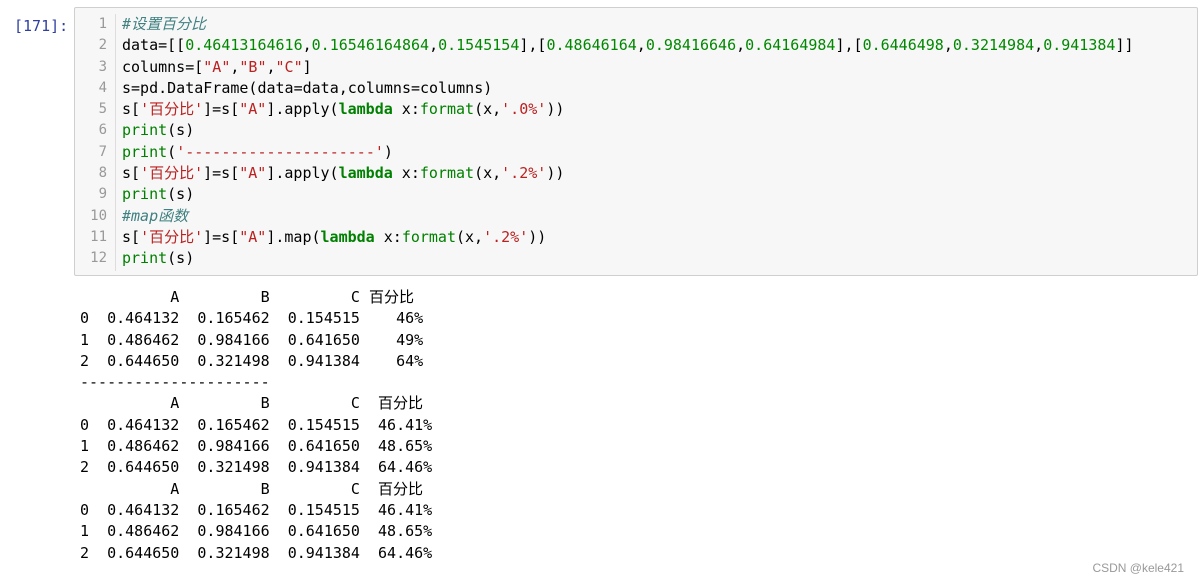  Describe the element at coordinates (102, 194) in the screenshot. I see `line-number: 9` at that location.